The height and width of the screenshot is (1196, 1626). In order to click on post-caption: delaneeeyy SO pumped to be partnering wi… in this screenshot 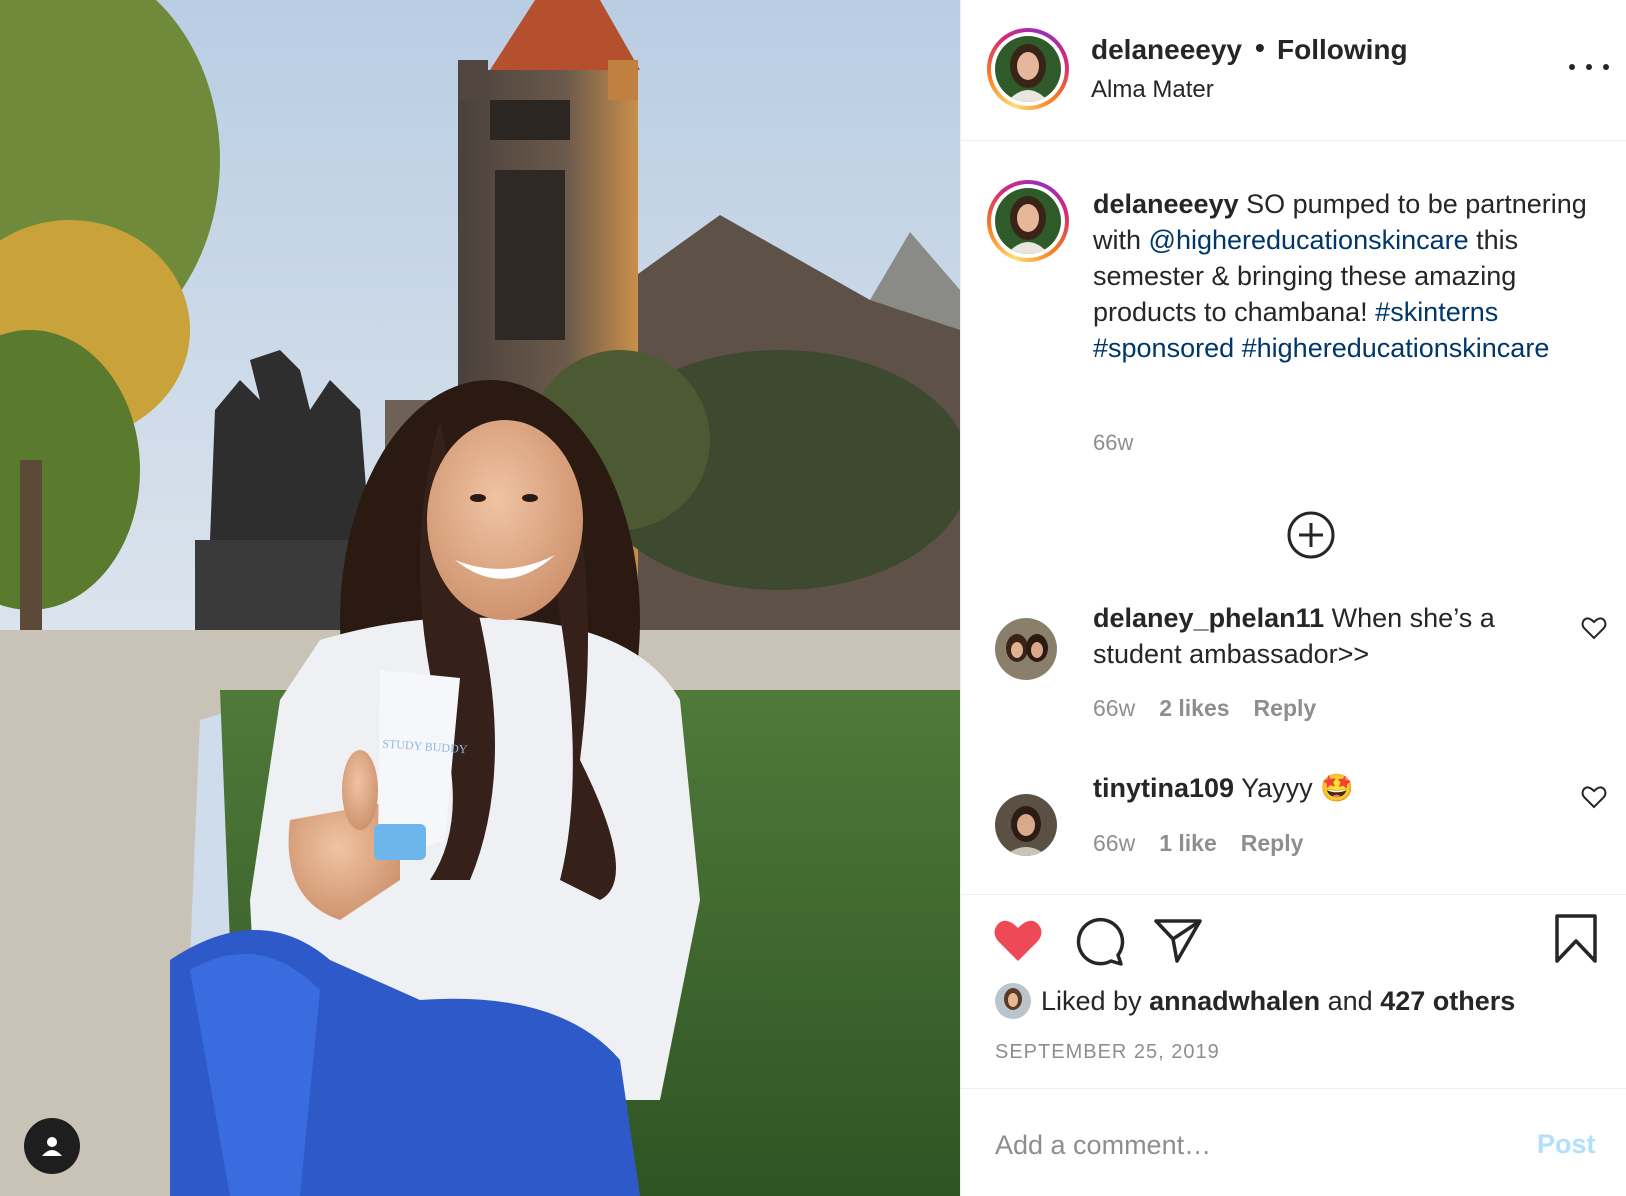, I will do `click(1348, 276)`.